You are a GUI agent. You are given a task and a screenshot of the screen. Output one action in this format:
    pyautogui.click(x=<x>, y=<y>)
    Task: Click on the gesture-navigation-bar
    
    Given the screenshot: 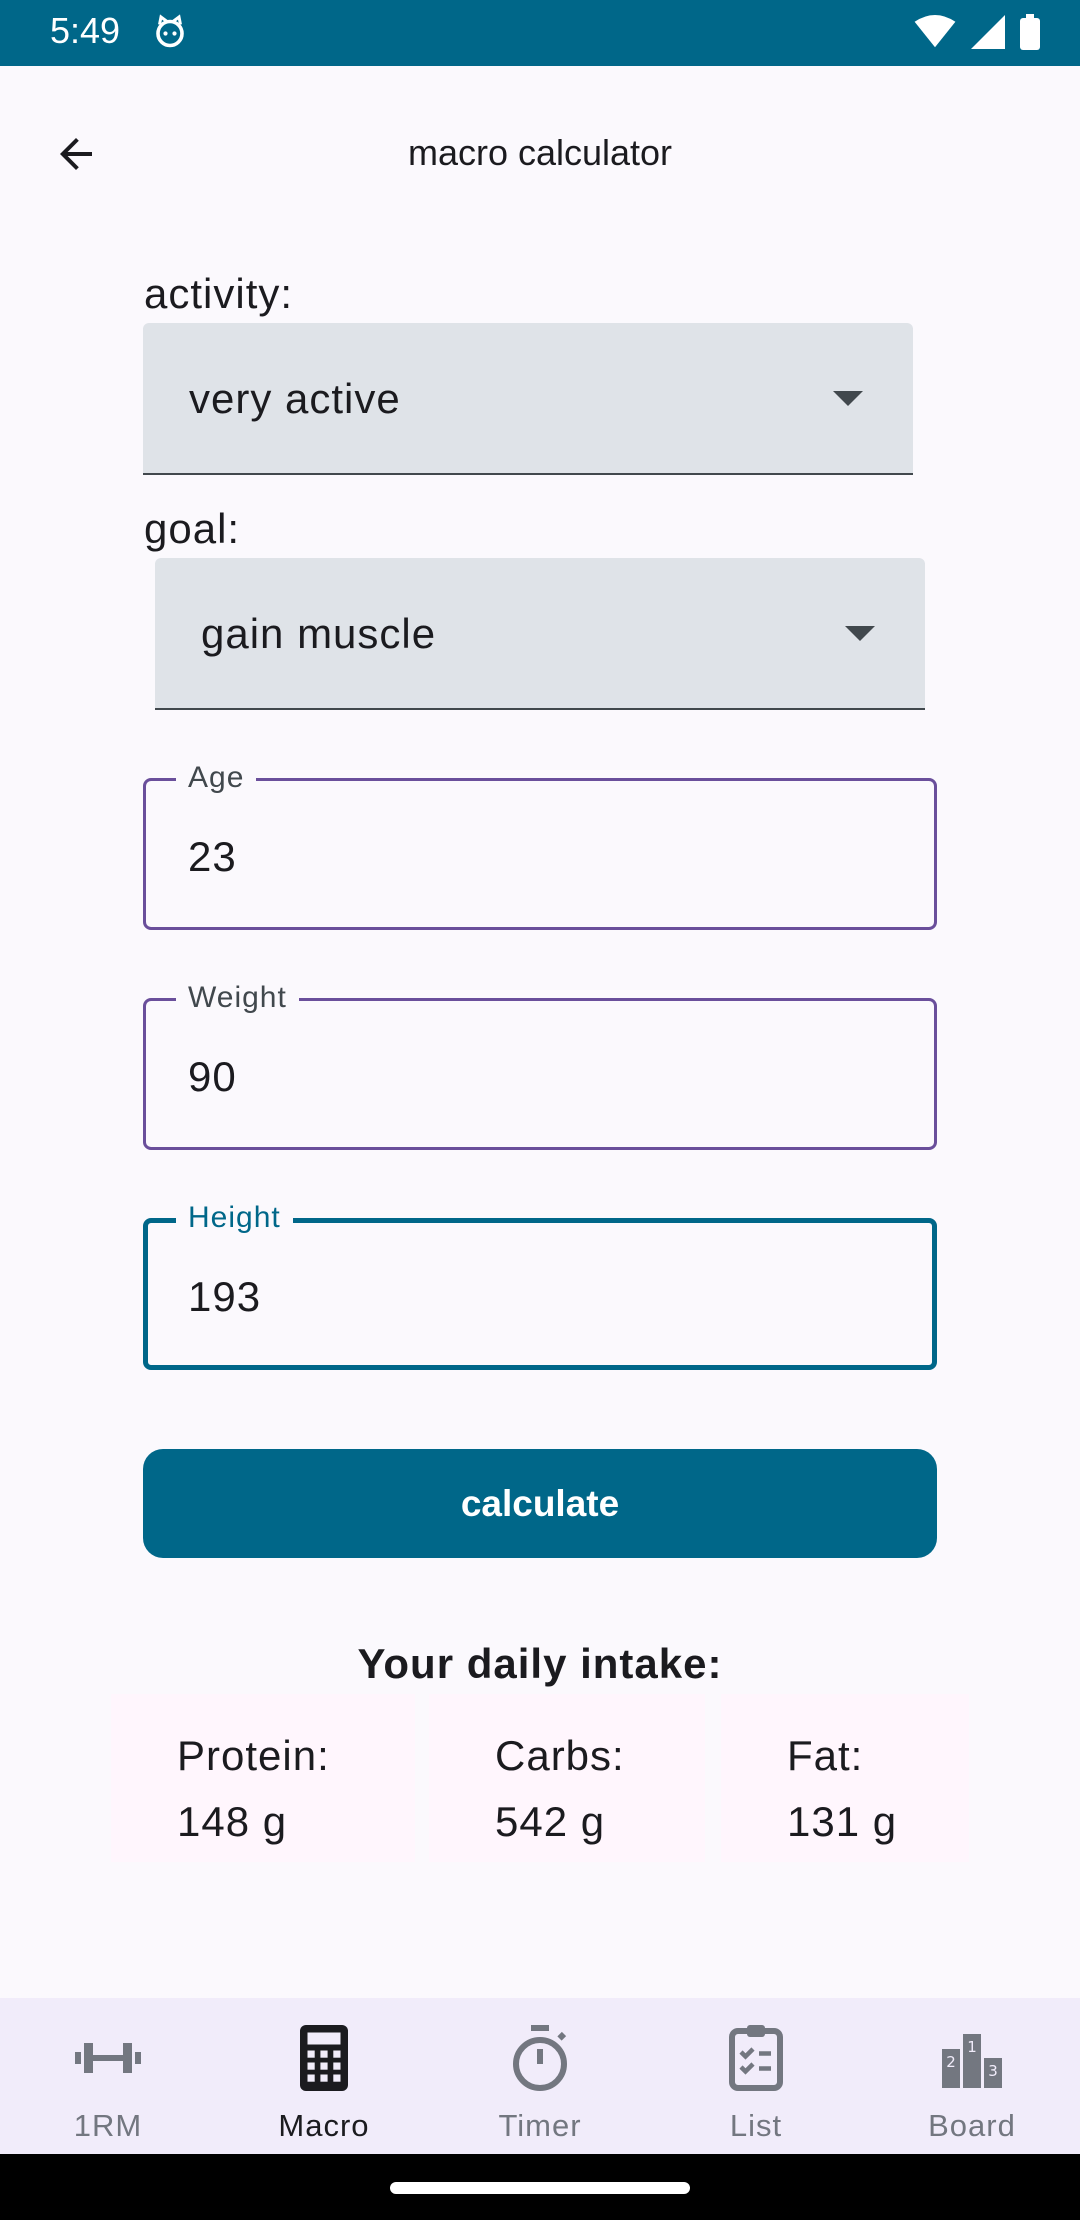 What is the action you would take?
    pyautogui.click(x=540, y=2187)
    